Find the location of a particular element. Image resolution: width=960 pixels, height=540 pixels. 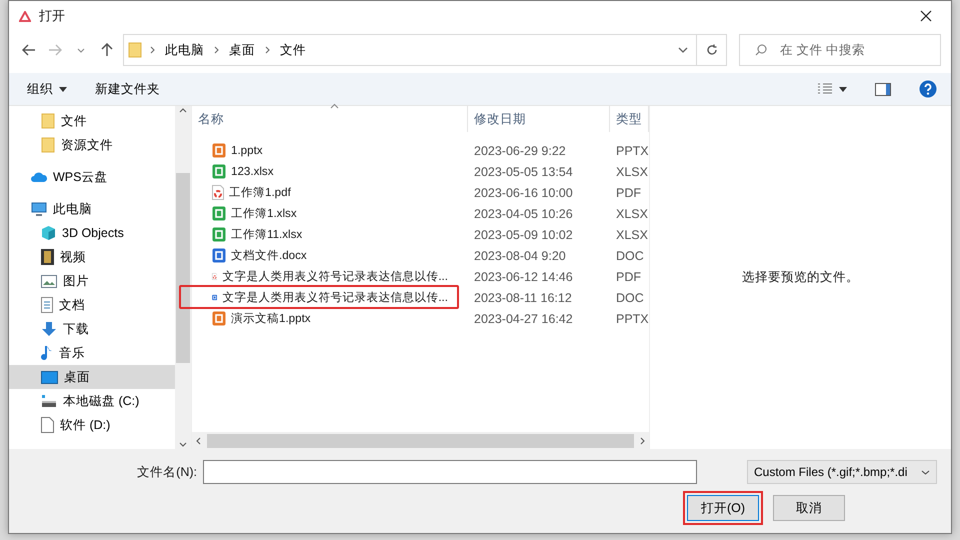

sidebar-item: 此电脑 is located at coordinates (92, 209).